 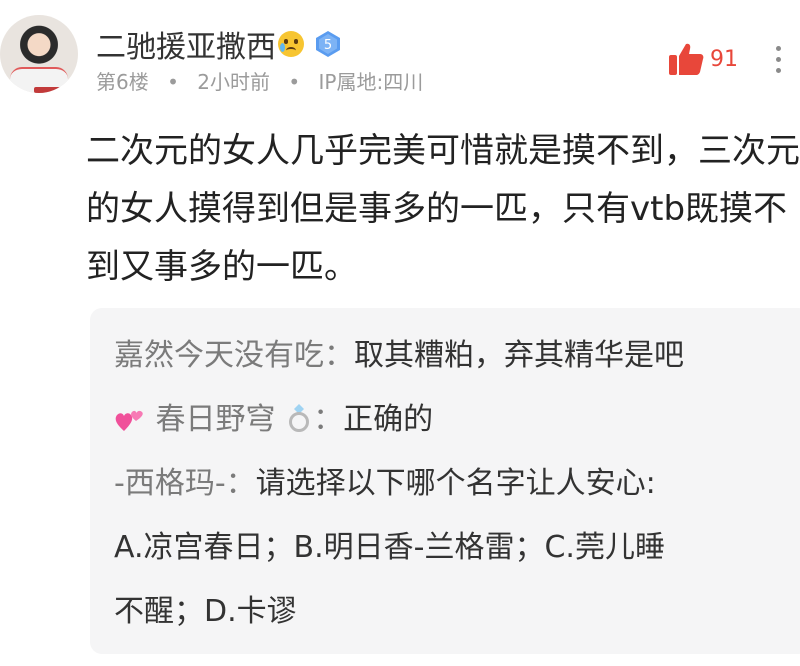 What do you see at coordinates (389, 547) in the screenshot?
I see `reply-text-line: A.凉宫春日；B.明日香-兰格雷；C.莞儿睡` at bounding box center [389, 547].